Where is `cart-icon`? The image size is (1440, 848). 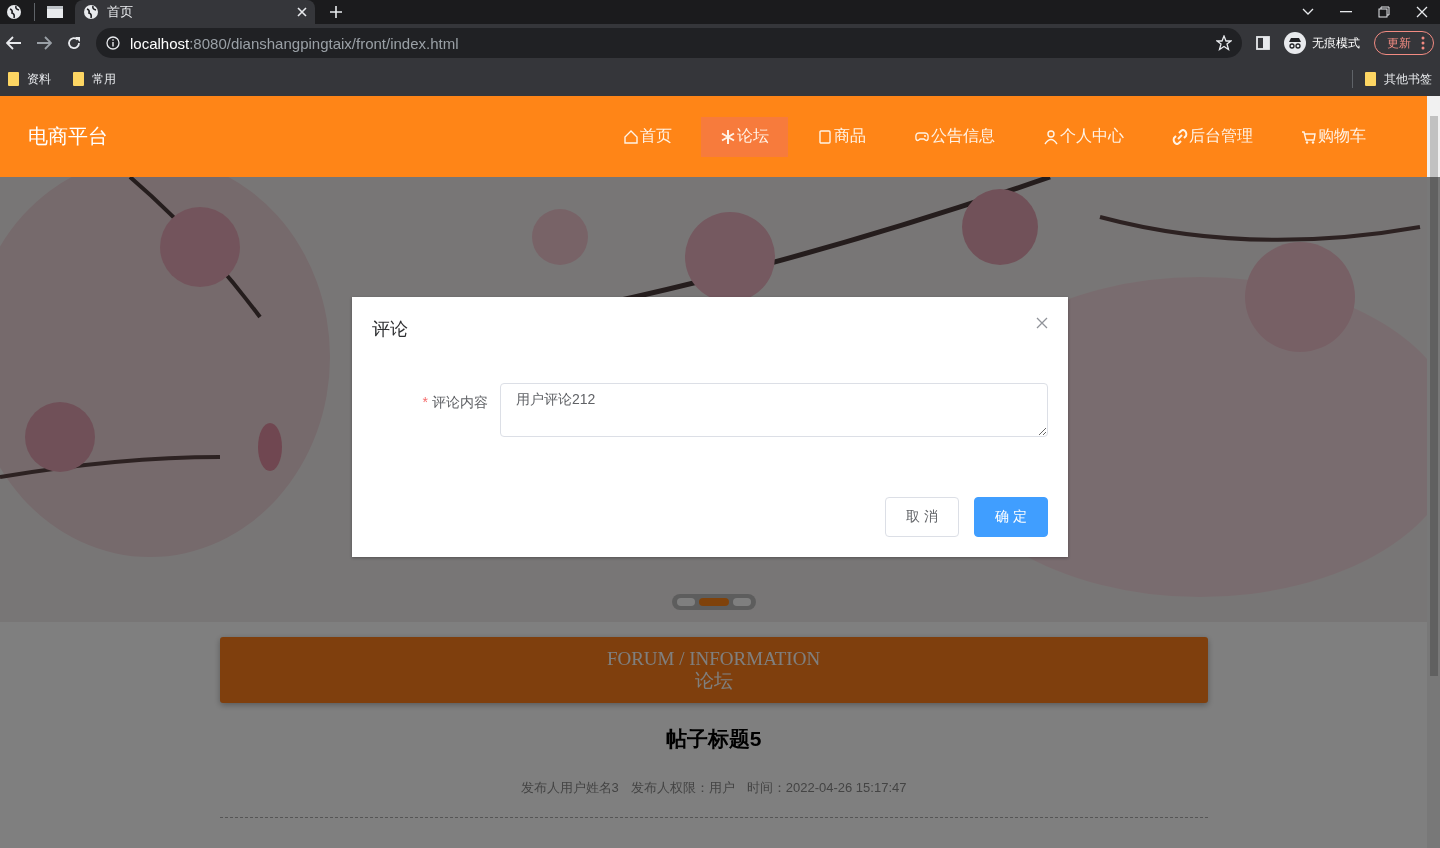
cart-icon is located at coordinates (1309, 136).